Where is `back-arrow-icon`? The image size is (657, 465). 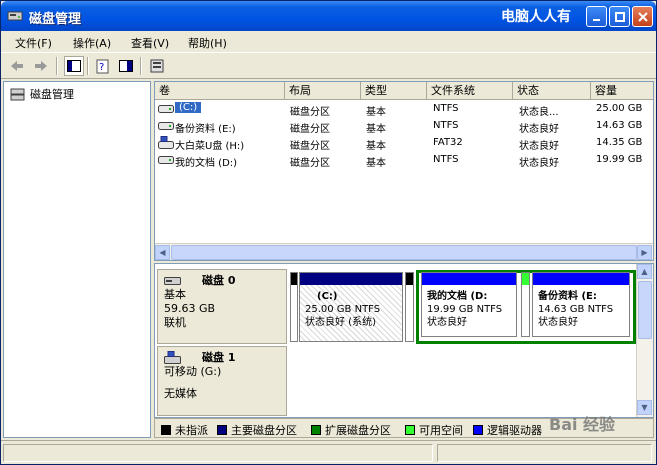 back-arrow-icon is located at coordinates (17, 66).